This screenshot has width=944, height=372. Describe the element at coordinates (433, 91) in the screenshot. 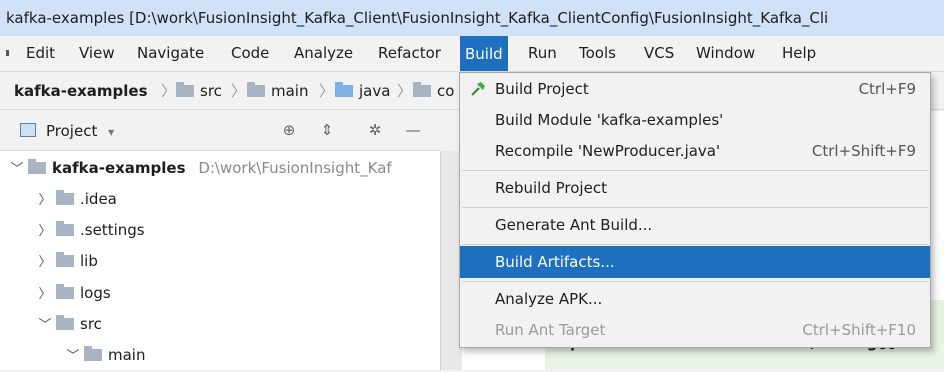

I see `breadcrumb-package: co` at that location.